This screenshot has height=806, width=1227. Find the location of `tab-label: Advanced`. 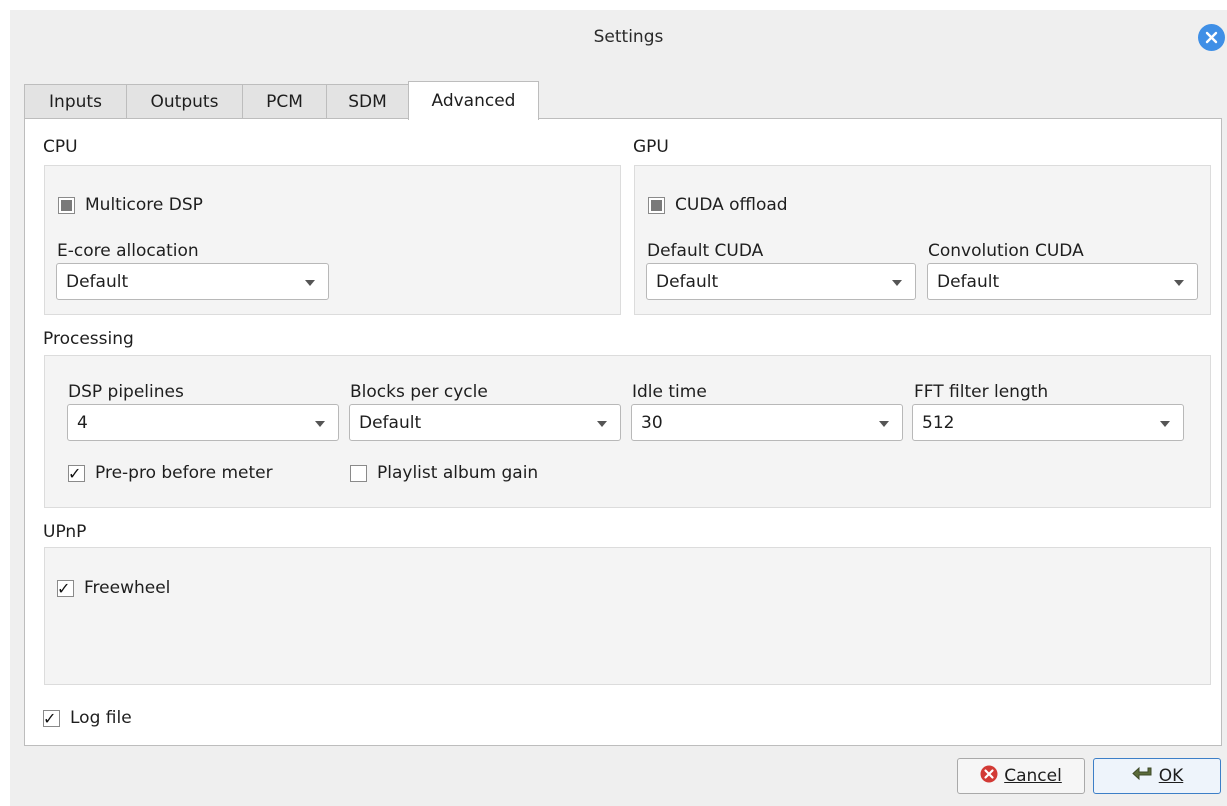

tab-label: Advanced is located at coordinates (473, 101).